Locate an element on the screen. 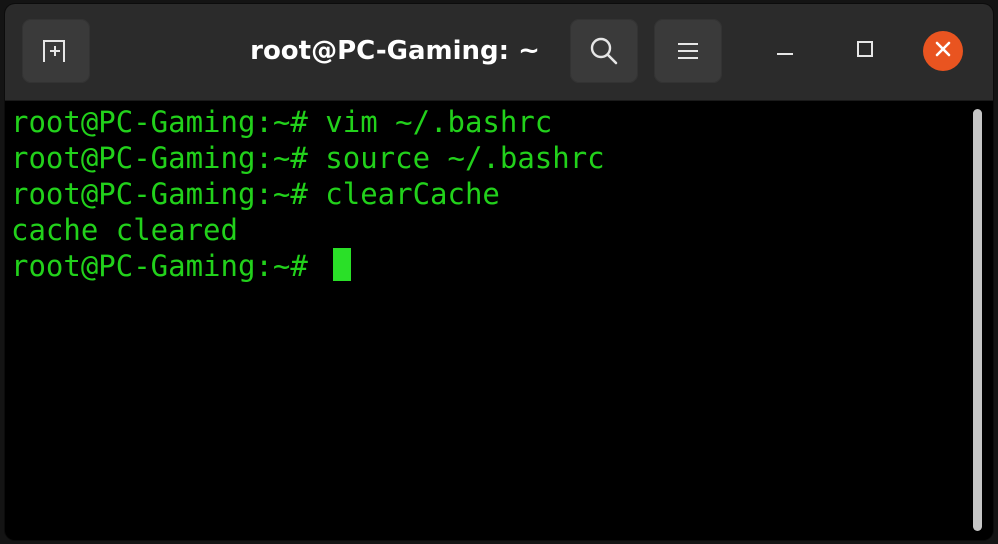 This screenshot has width=998, height=544. terminal-output-line: cache cleared is located at coordinates (124, 230).